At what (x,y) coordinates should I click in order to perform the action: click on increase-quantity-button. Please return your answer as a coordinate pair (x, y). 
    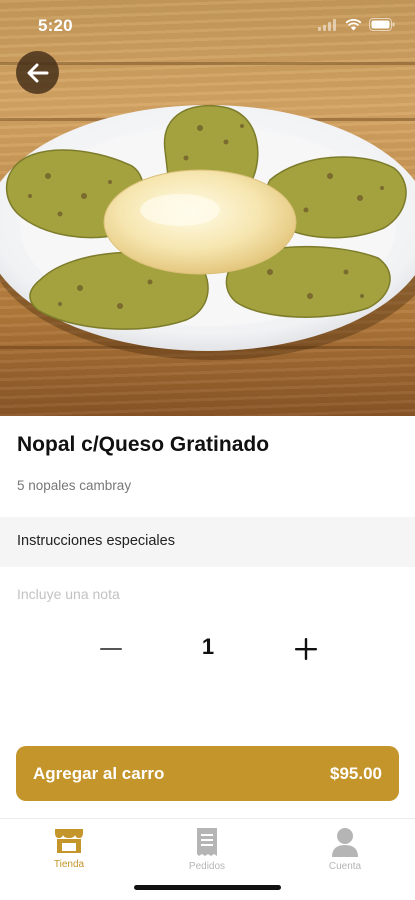
    Looking at the image, I should click on (306, 649).